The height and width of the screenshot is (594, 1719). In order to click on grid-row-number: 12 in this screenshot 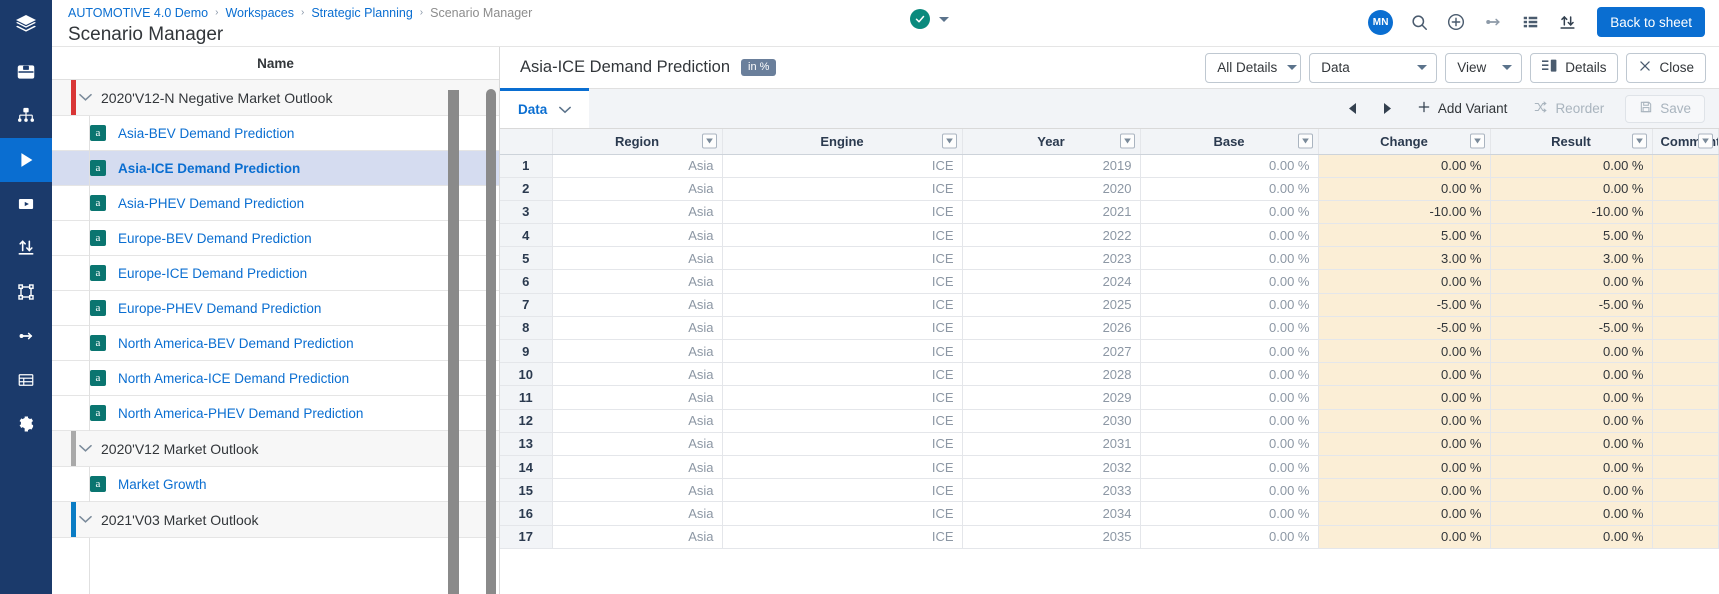, I will do `click(526, 421)`.